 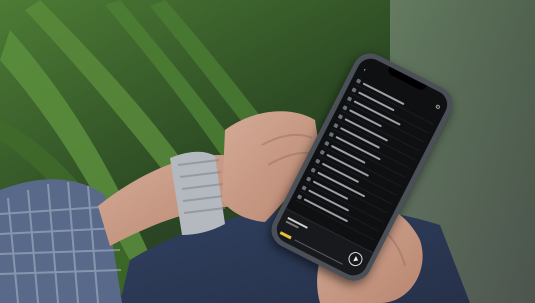 What do you see at coordinates (364, 69) in the screenshot?
I see `chevron-left-icon: ‹` at bounding box center [364, 69].